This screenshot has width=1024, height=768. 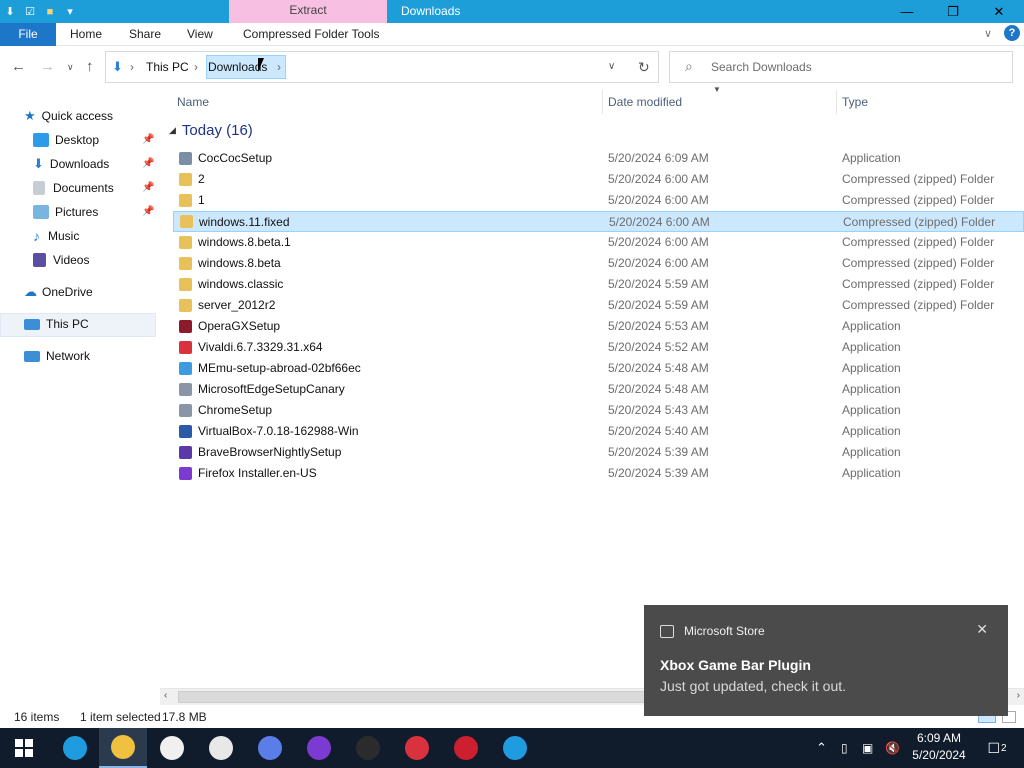 What do you see at coordinates (200, 34) in the screenshot?
I see `tab-view: View` at bounding box center [200, 34].